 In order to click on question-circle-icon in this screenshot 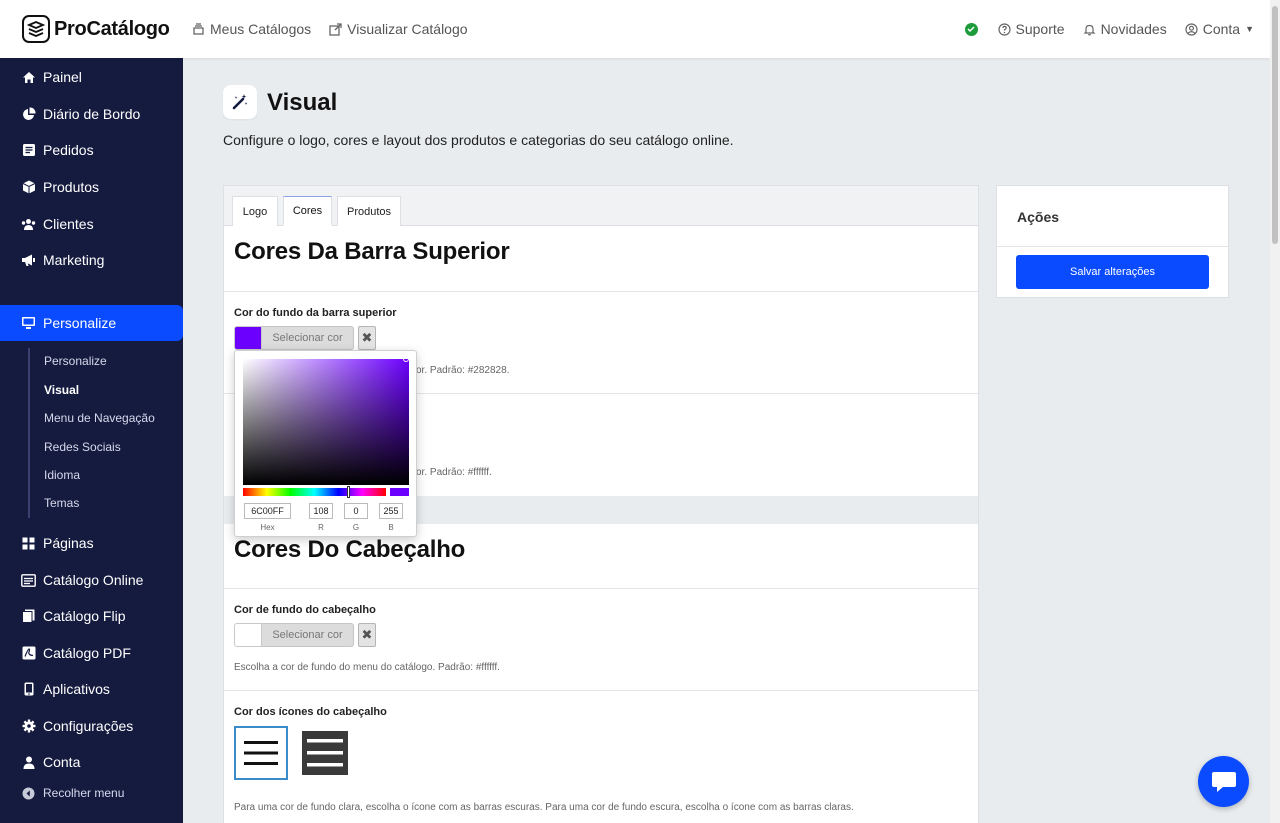, I will do `click(1004, 29)`.